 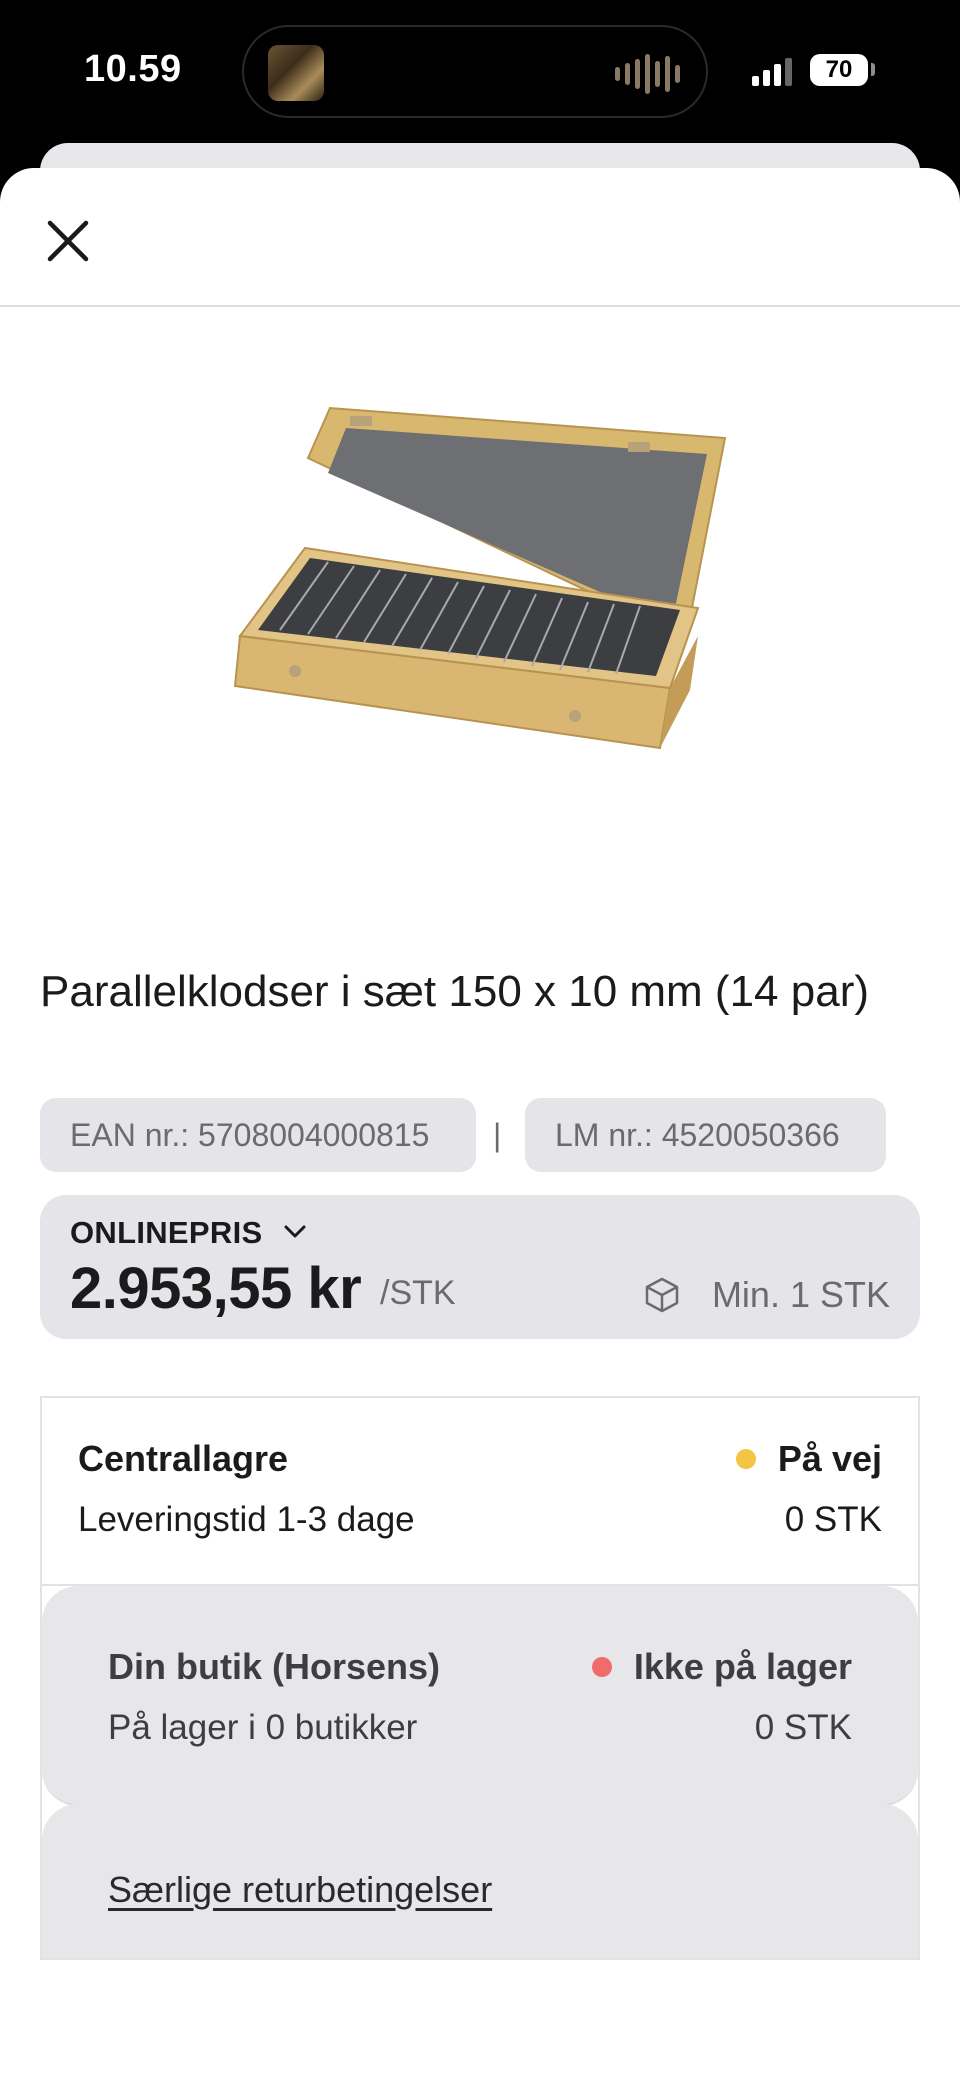 What do you see at coordinates (263, 1727) in the screenshot?
I see `store-availability: På lager i 0 butikker` at bounding box center [263, 1727].